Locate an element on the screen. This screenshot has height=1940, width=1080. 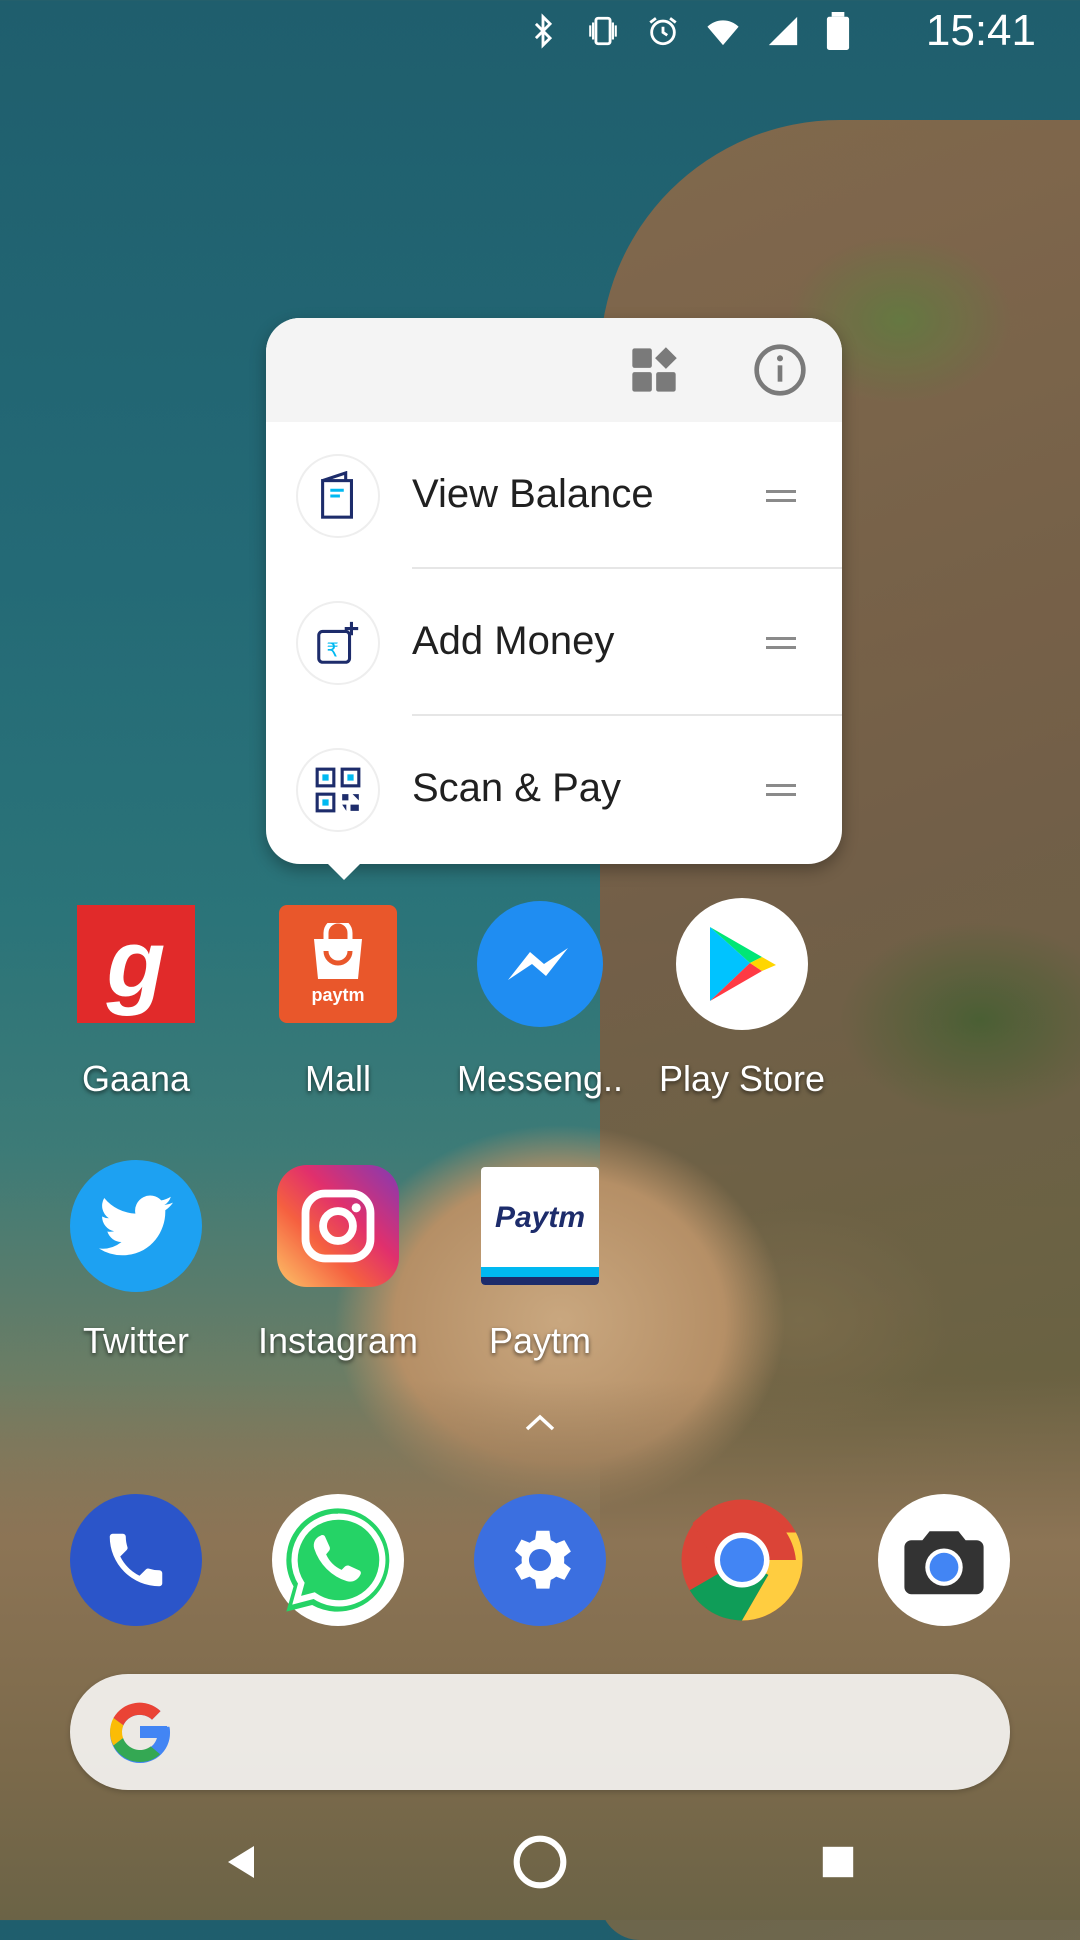
bluetooth-icon is located at coordinates (543, 31).